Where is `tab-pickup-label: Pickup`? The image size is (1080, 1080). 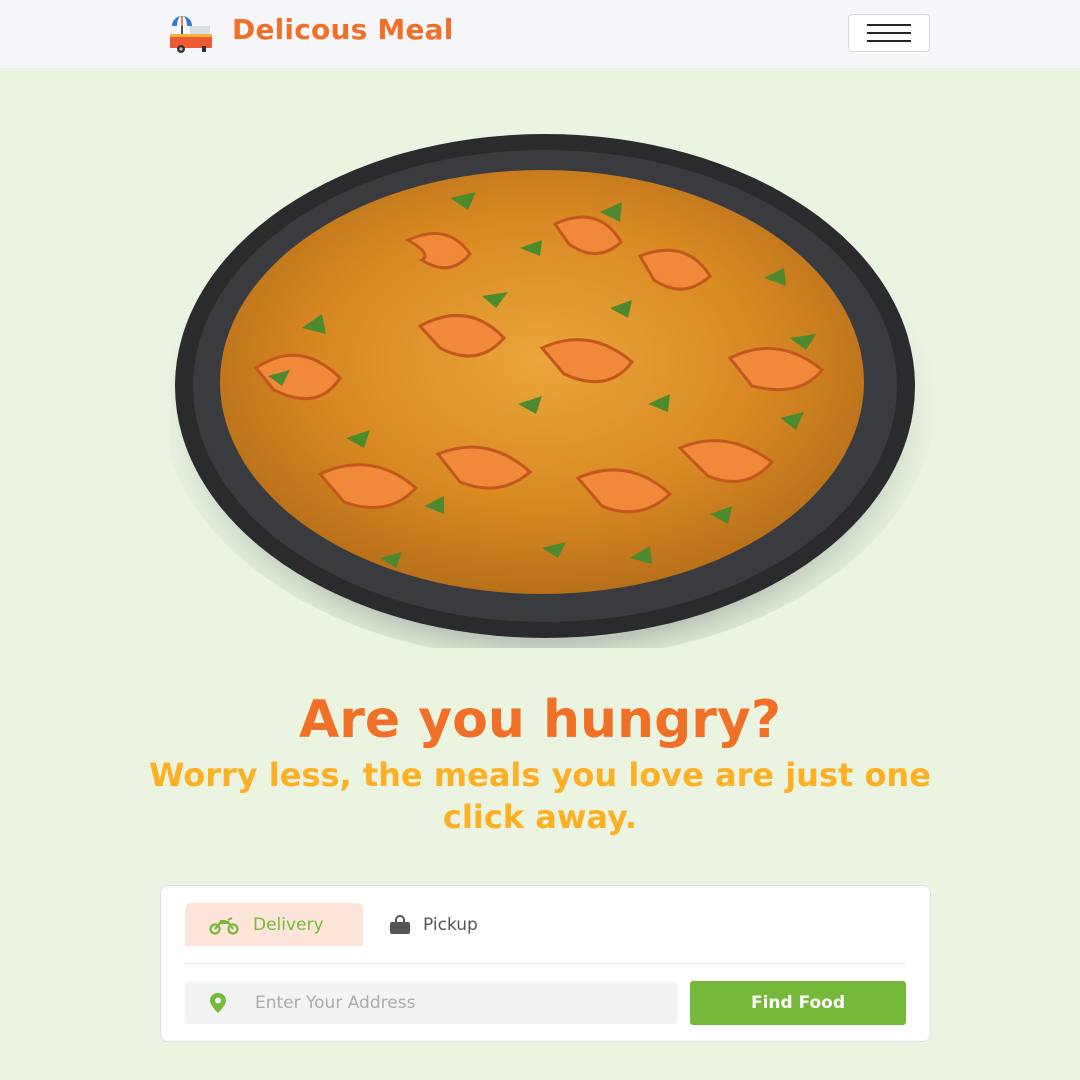
tab-pickup-label: Pickup is located at coordinates (450, 924).